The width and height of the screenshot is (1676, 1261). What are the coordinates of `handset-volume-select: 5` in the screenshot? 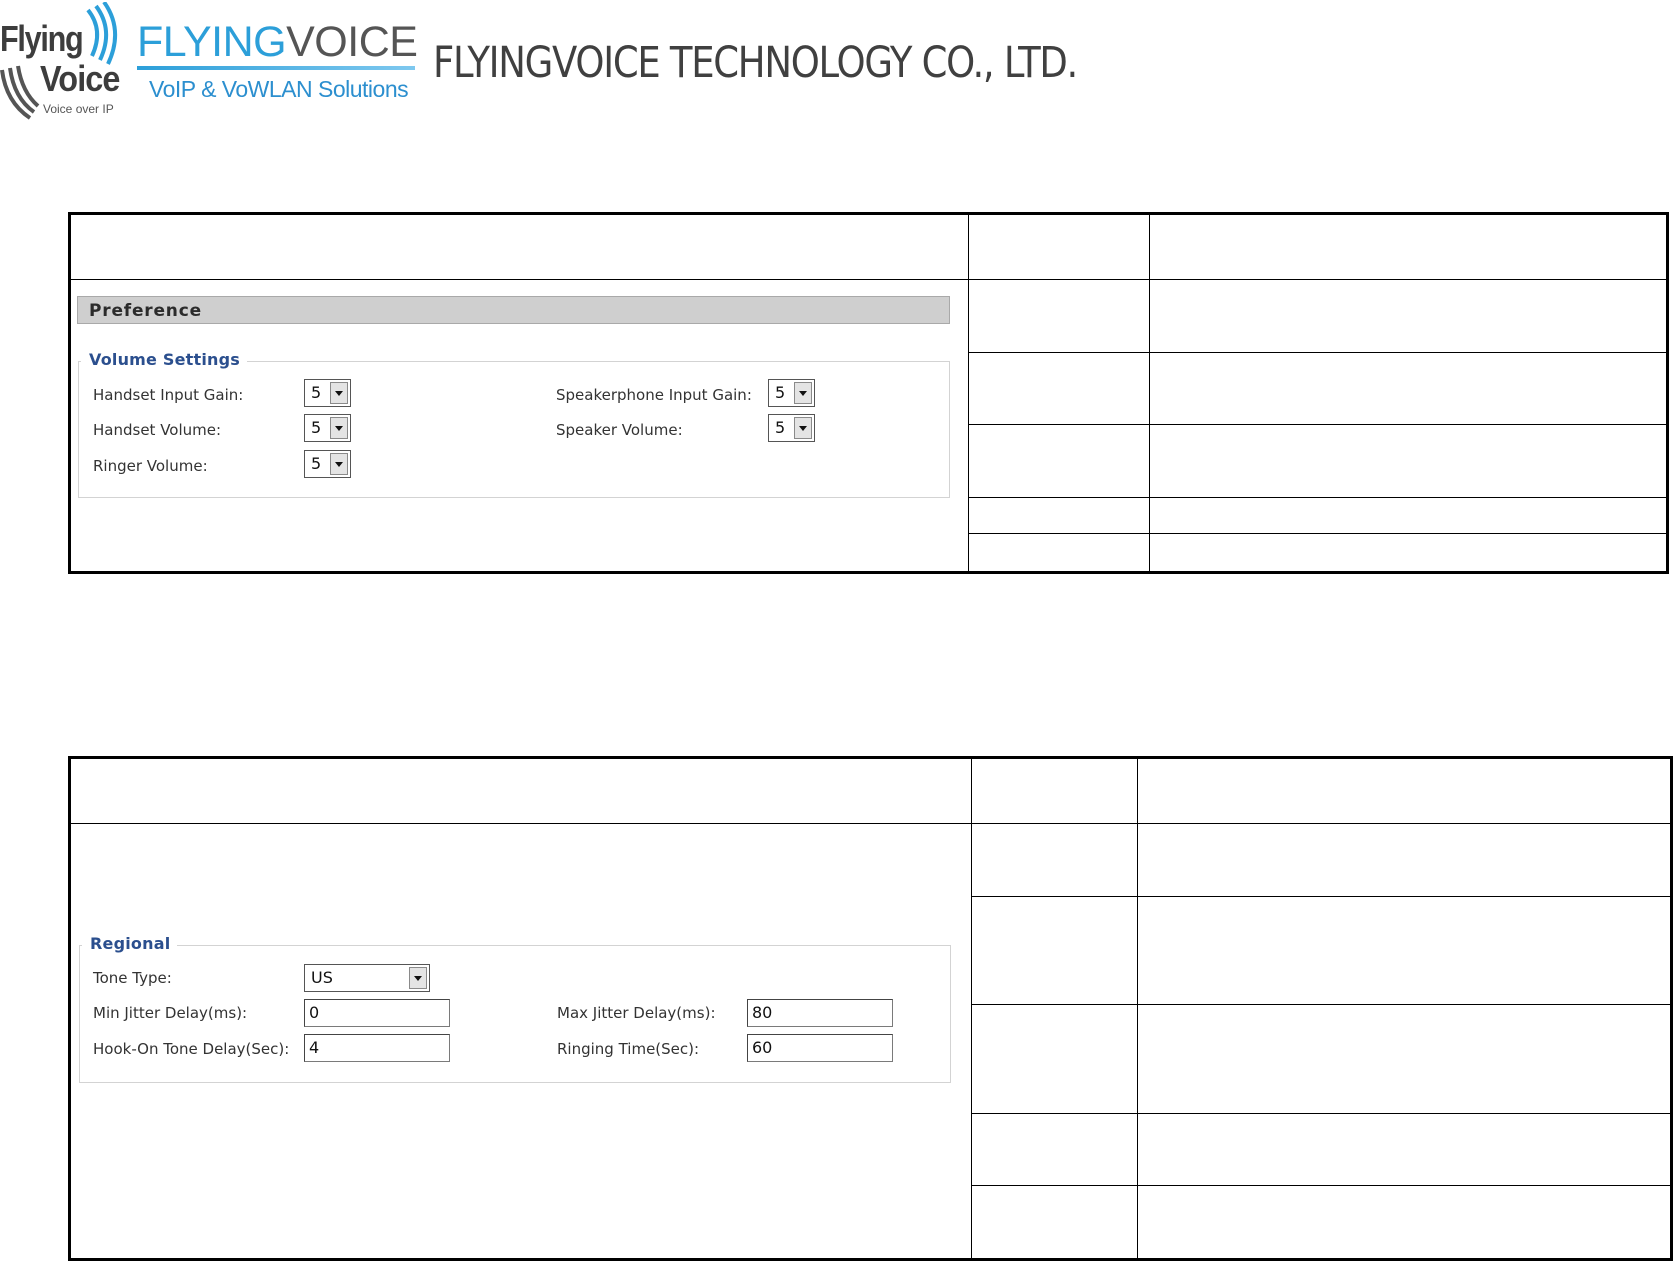 It's located at (327, 428).